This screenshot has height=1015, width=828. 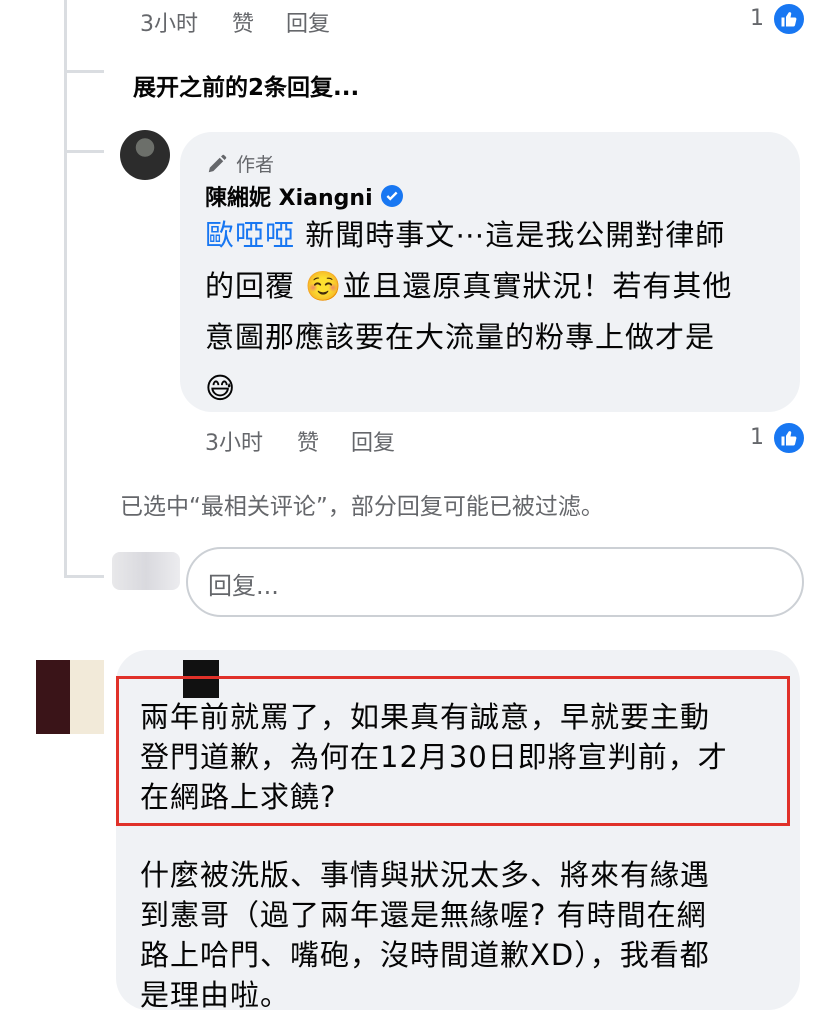 I want to click on top-comment-like-button: 赞, so click(x=243, y=24).